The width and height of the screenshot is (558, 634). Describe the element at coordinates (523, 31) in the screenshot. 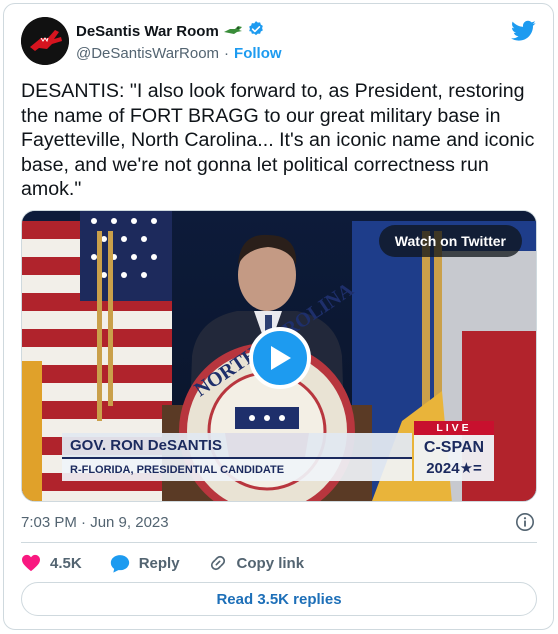

I see `twitter-bird-icon` at that location.